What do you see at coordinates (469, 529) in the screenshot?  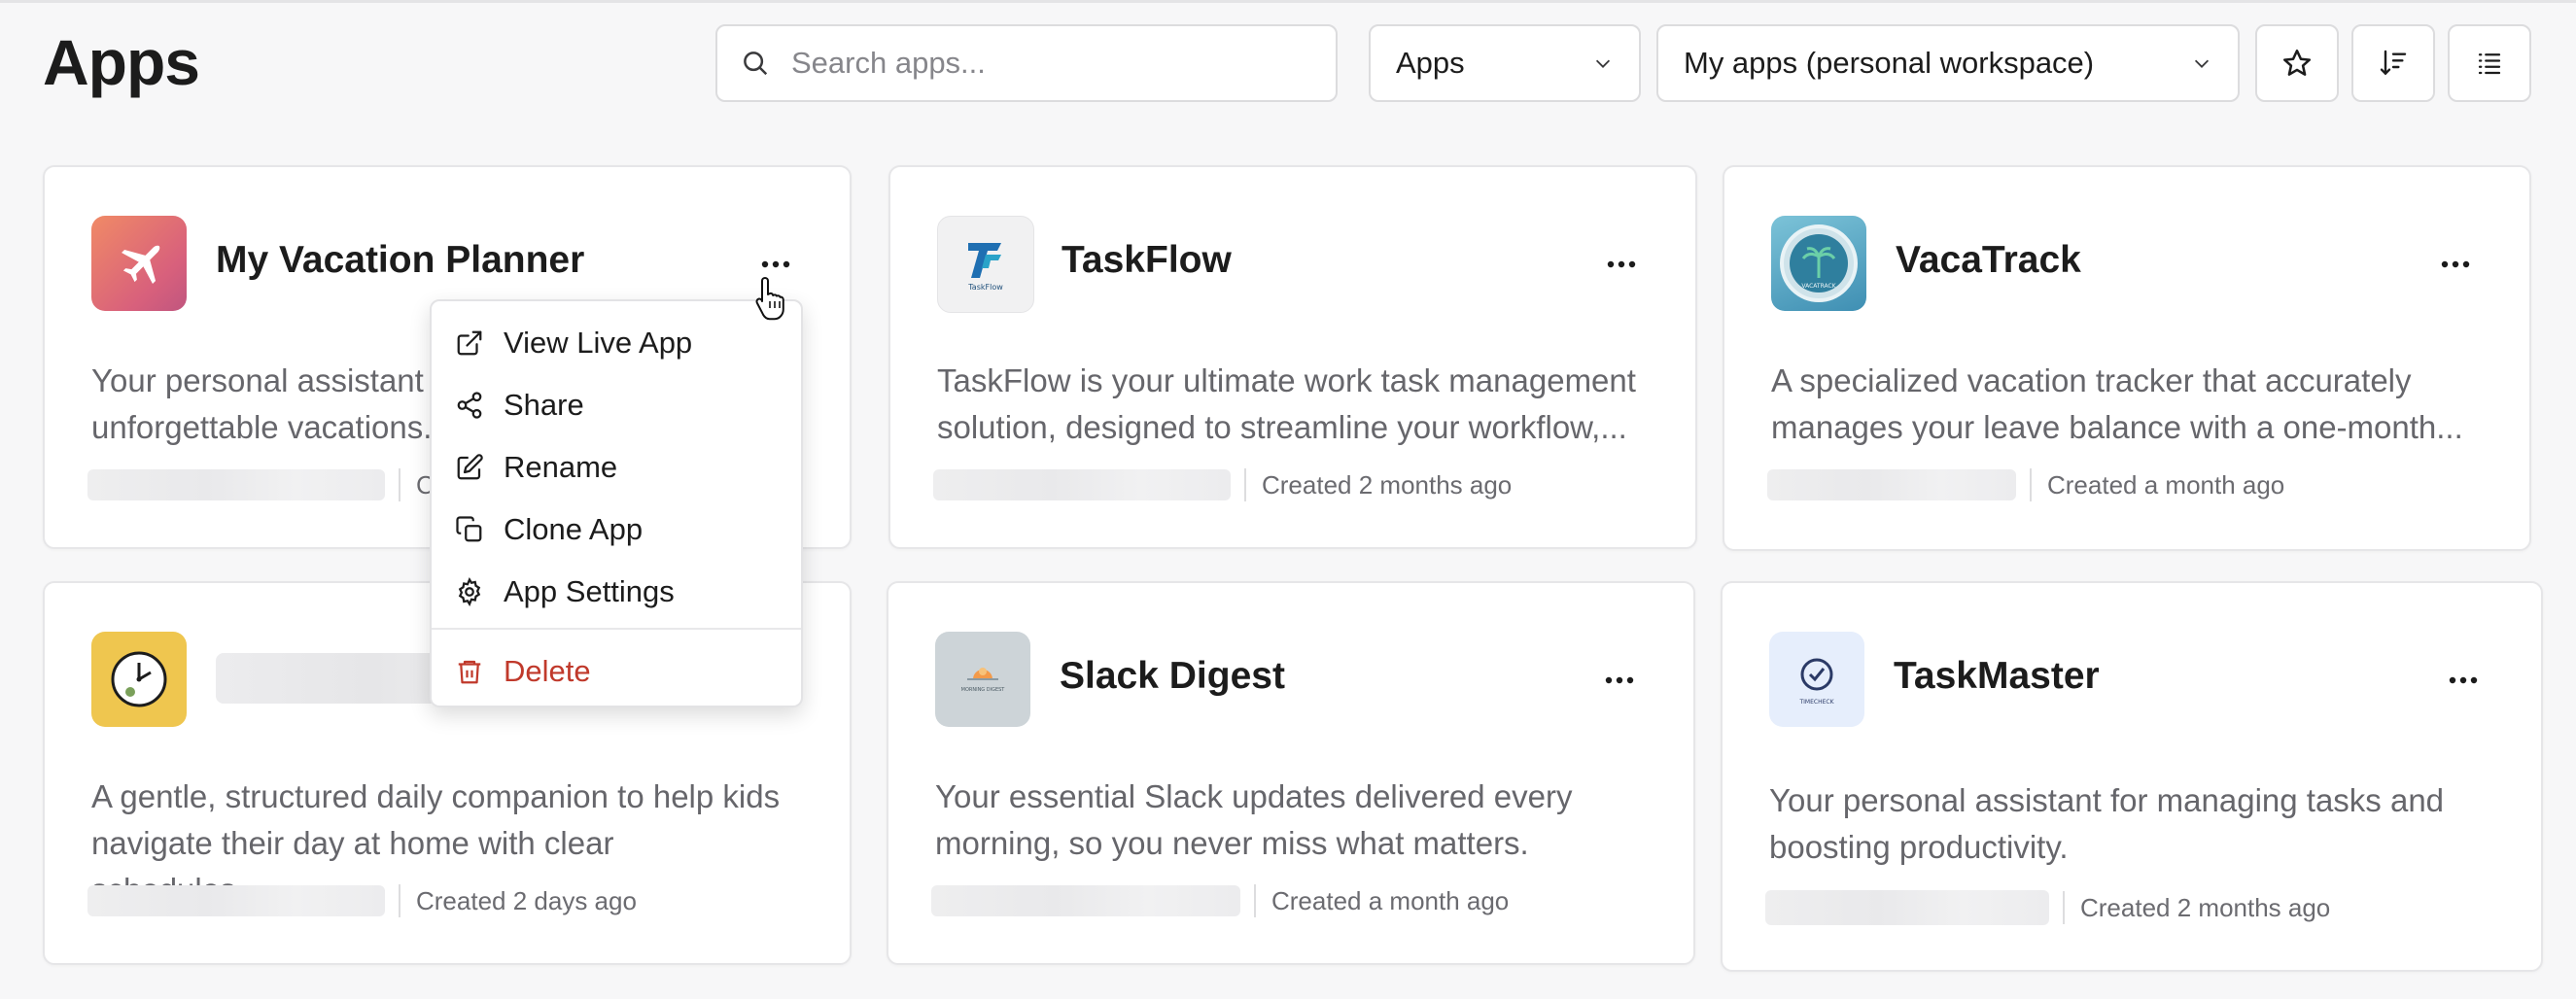 I see `copy-icon` at bounding box center [469, 529].